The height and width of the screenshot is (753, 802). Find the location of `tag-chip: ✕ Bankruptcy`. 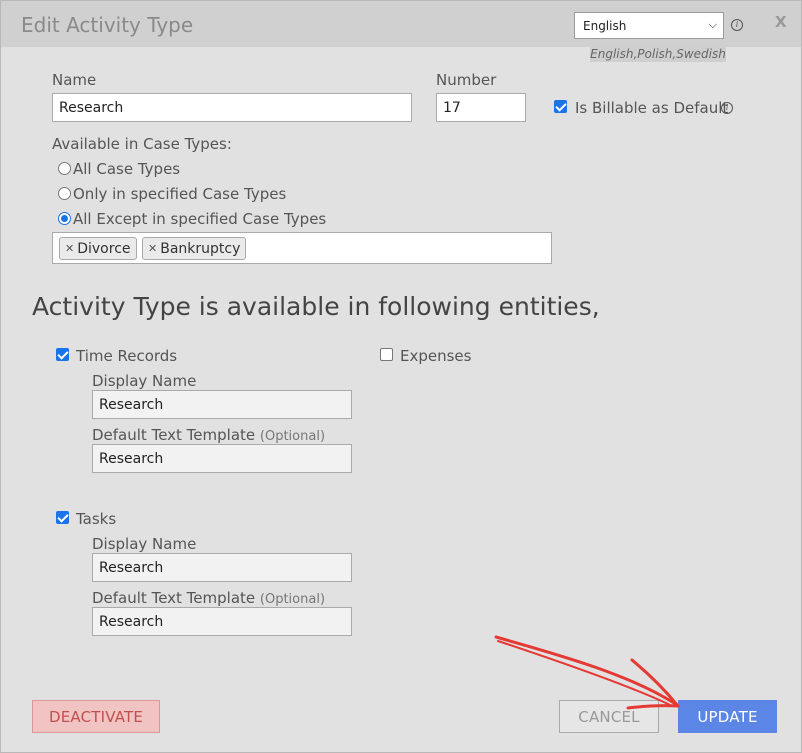

tag-chip: ✕ Bankruptcy is located at coordinates (194, 248).